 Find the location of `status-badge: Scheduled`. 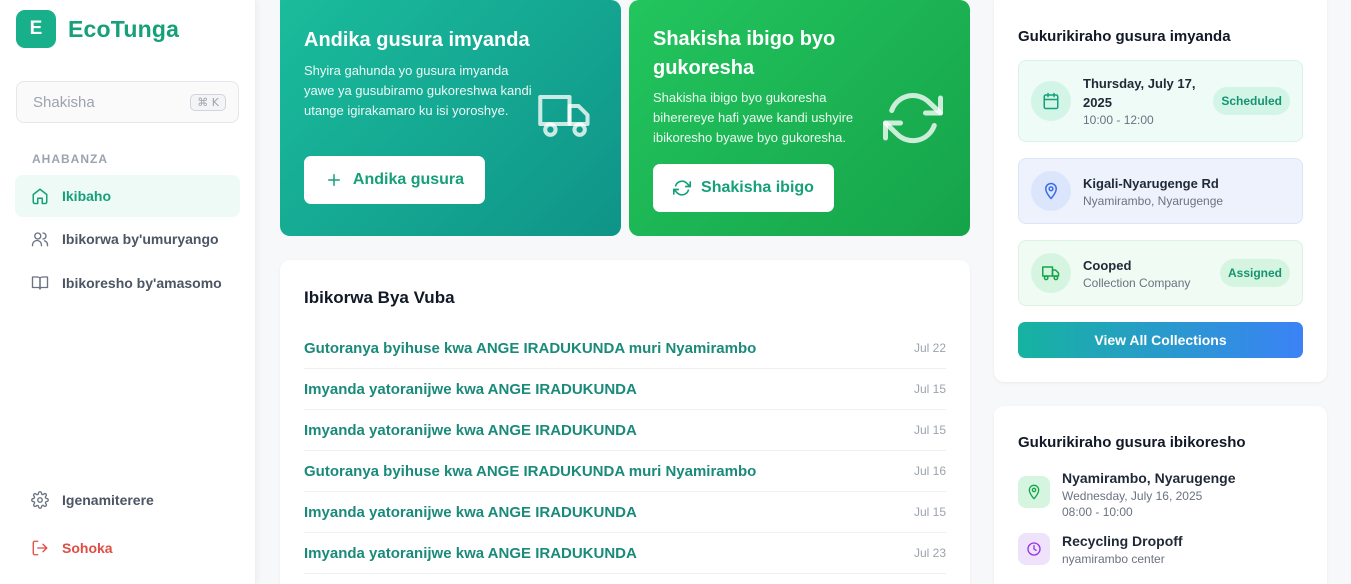

status-badge: Scheduled is located at coordinates (1251, 101).